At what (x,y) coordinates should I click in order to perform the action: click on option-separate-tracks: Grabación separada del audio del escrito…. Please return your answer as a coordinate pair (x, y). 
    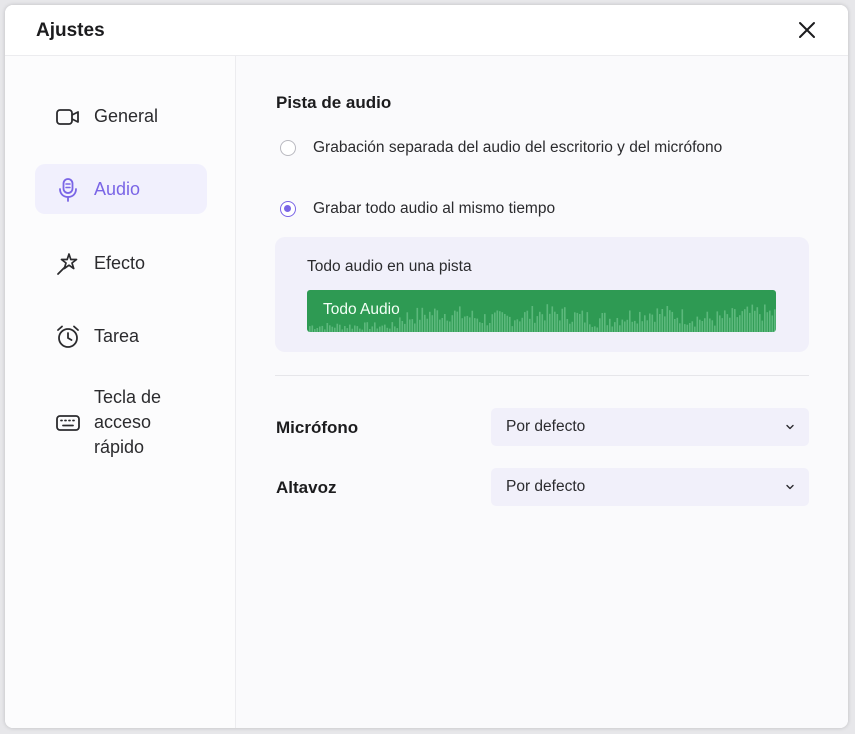
    Looking at the image, I should click on (501, 148).